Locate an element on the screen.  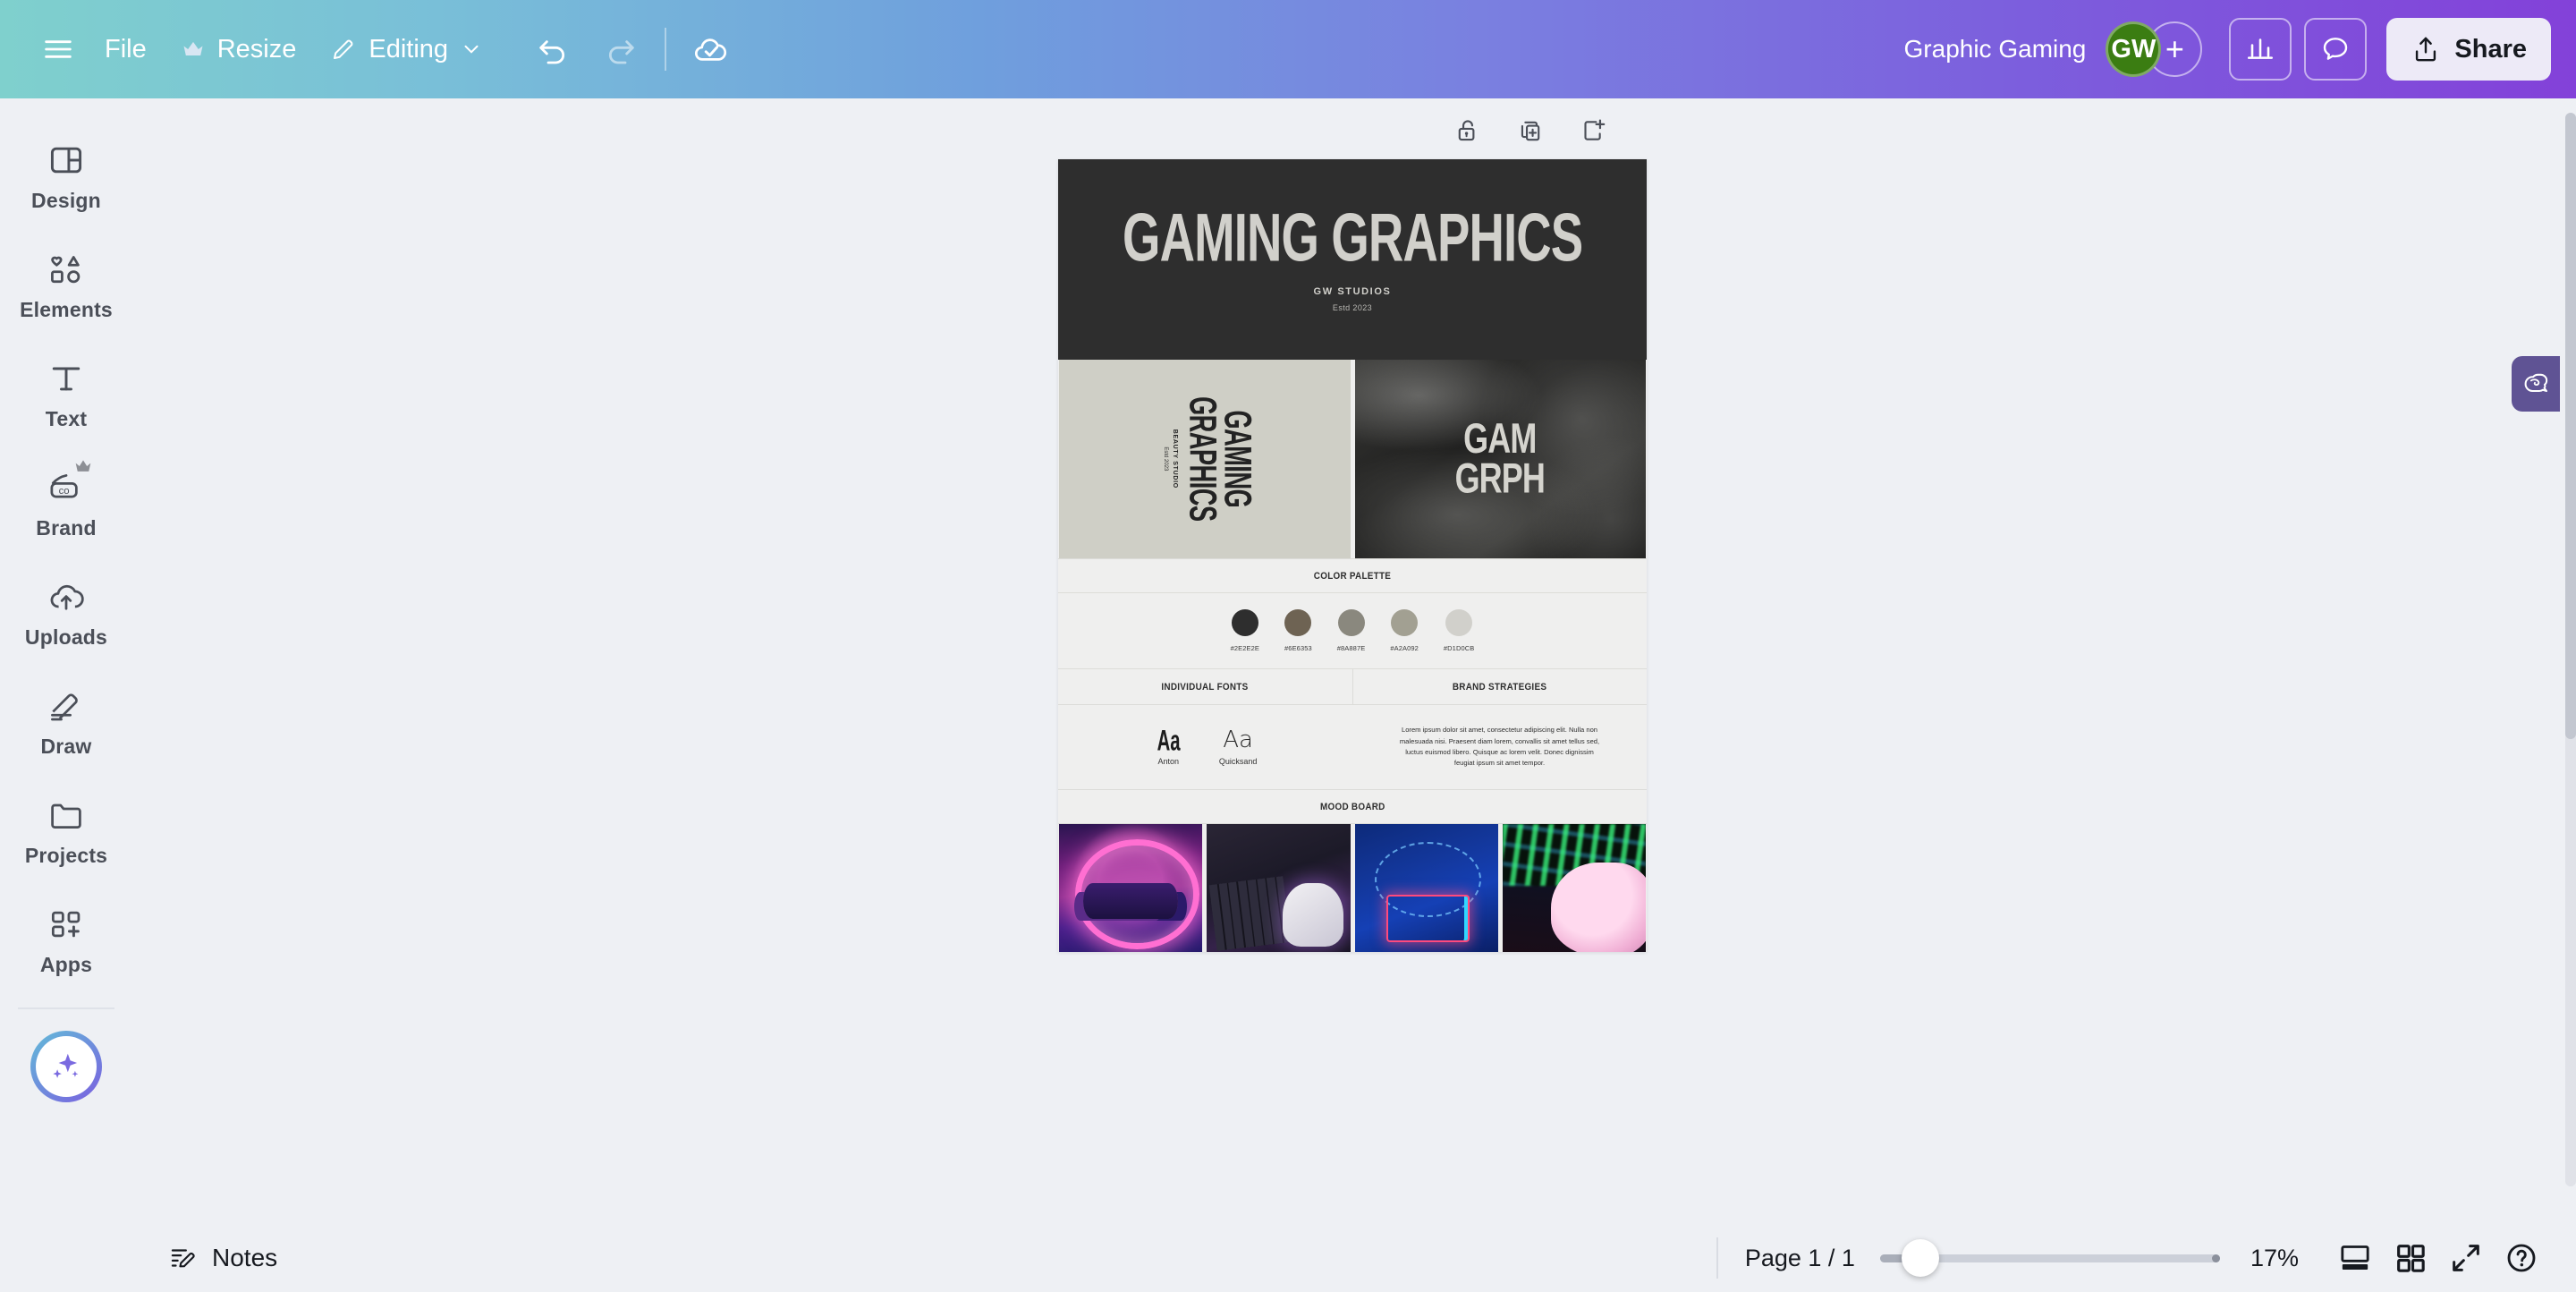
apps-icon is located at coordinates (66, 924).